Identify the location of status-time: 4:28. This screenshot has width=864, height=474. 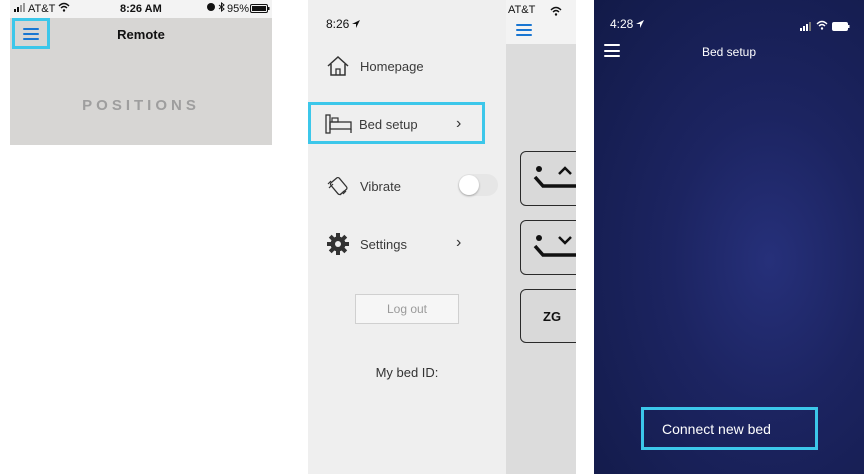
(627, 24).